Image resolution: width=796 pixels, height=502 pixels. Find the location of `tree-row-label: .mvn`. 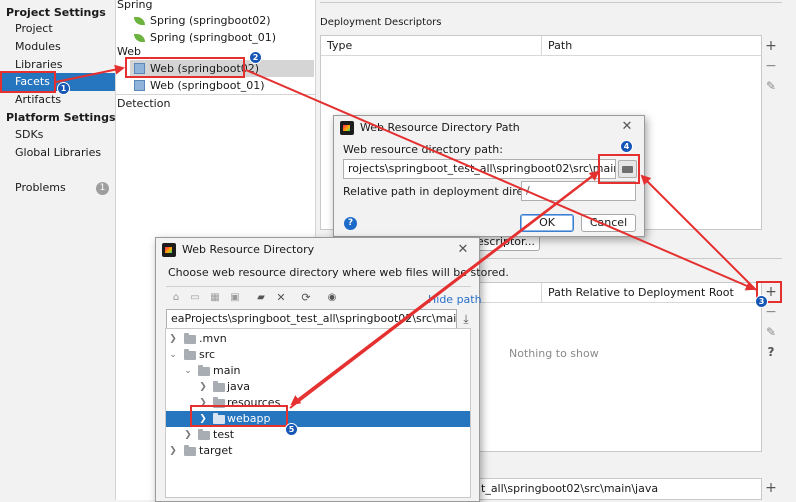

tree-row-label: .mvn is located at coordinates (213, 338).